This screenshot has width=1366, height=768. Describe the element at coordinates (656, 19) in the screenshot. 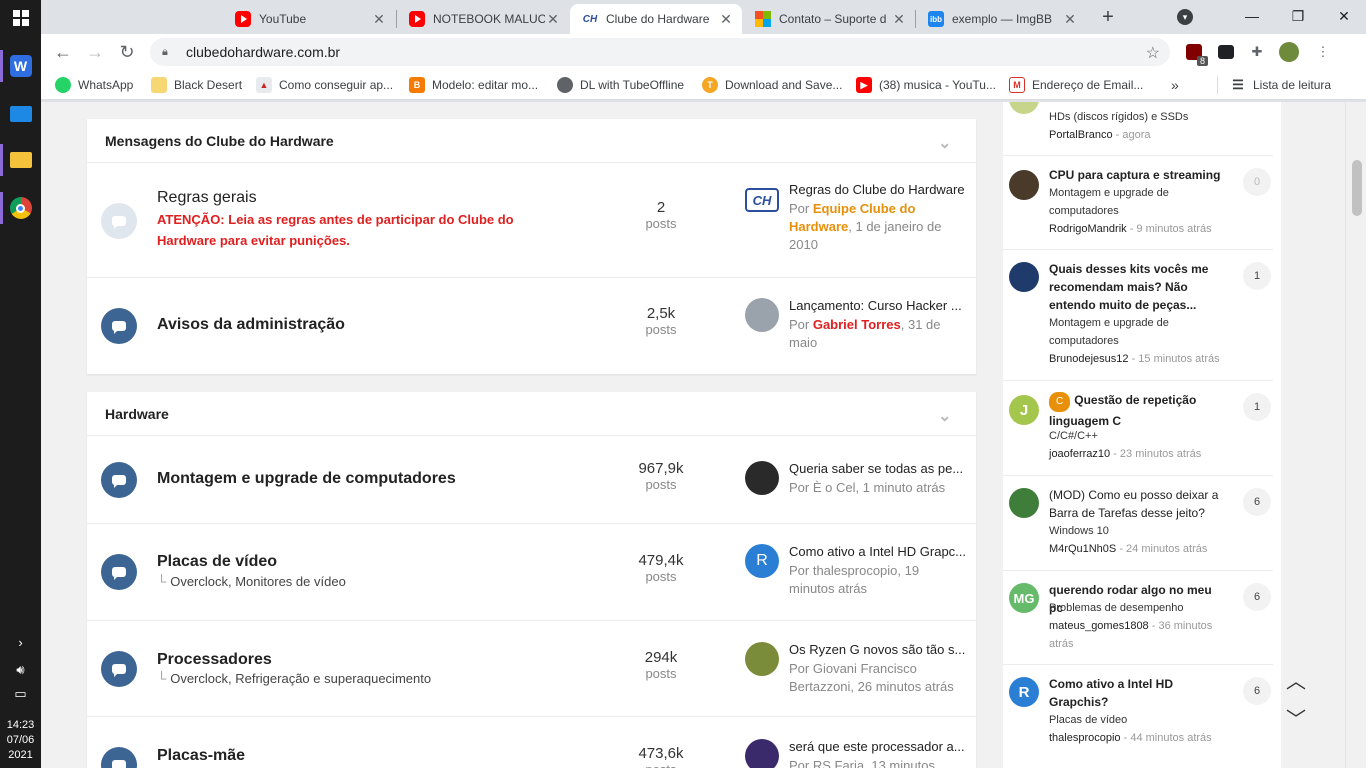

I see `tab-clube-do-hardware: CH Clube do Hardware ✕` at that location.